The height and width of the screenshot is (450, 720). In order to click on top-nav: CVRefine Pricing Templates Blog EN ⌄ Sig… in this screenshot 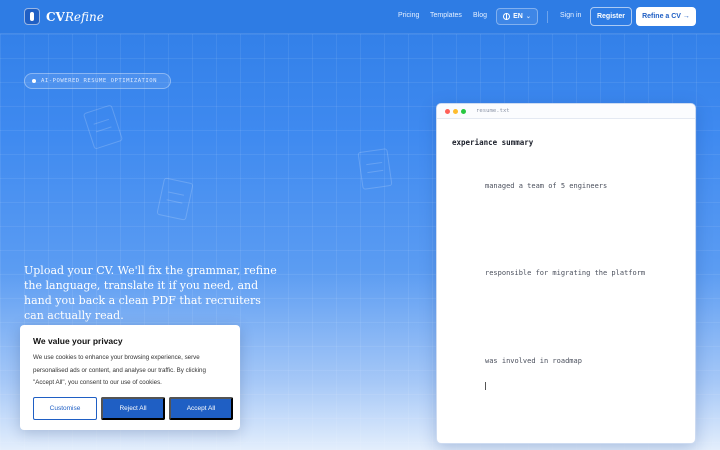, I will do `click(360, 17)`.